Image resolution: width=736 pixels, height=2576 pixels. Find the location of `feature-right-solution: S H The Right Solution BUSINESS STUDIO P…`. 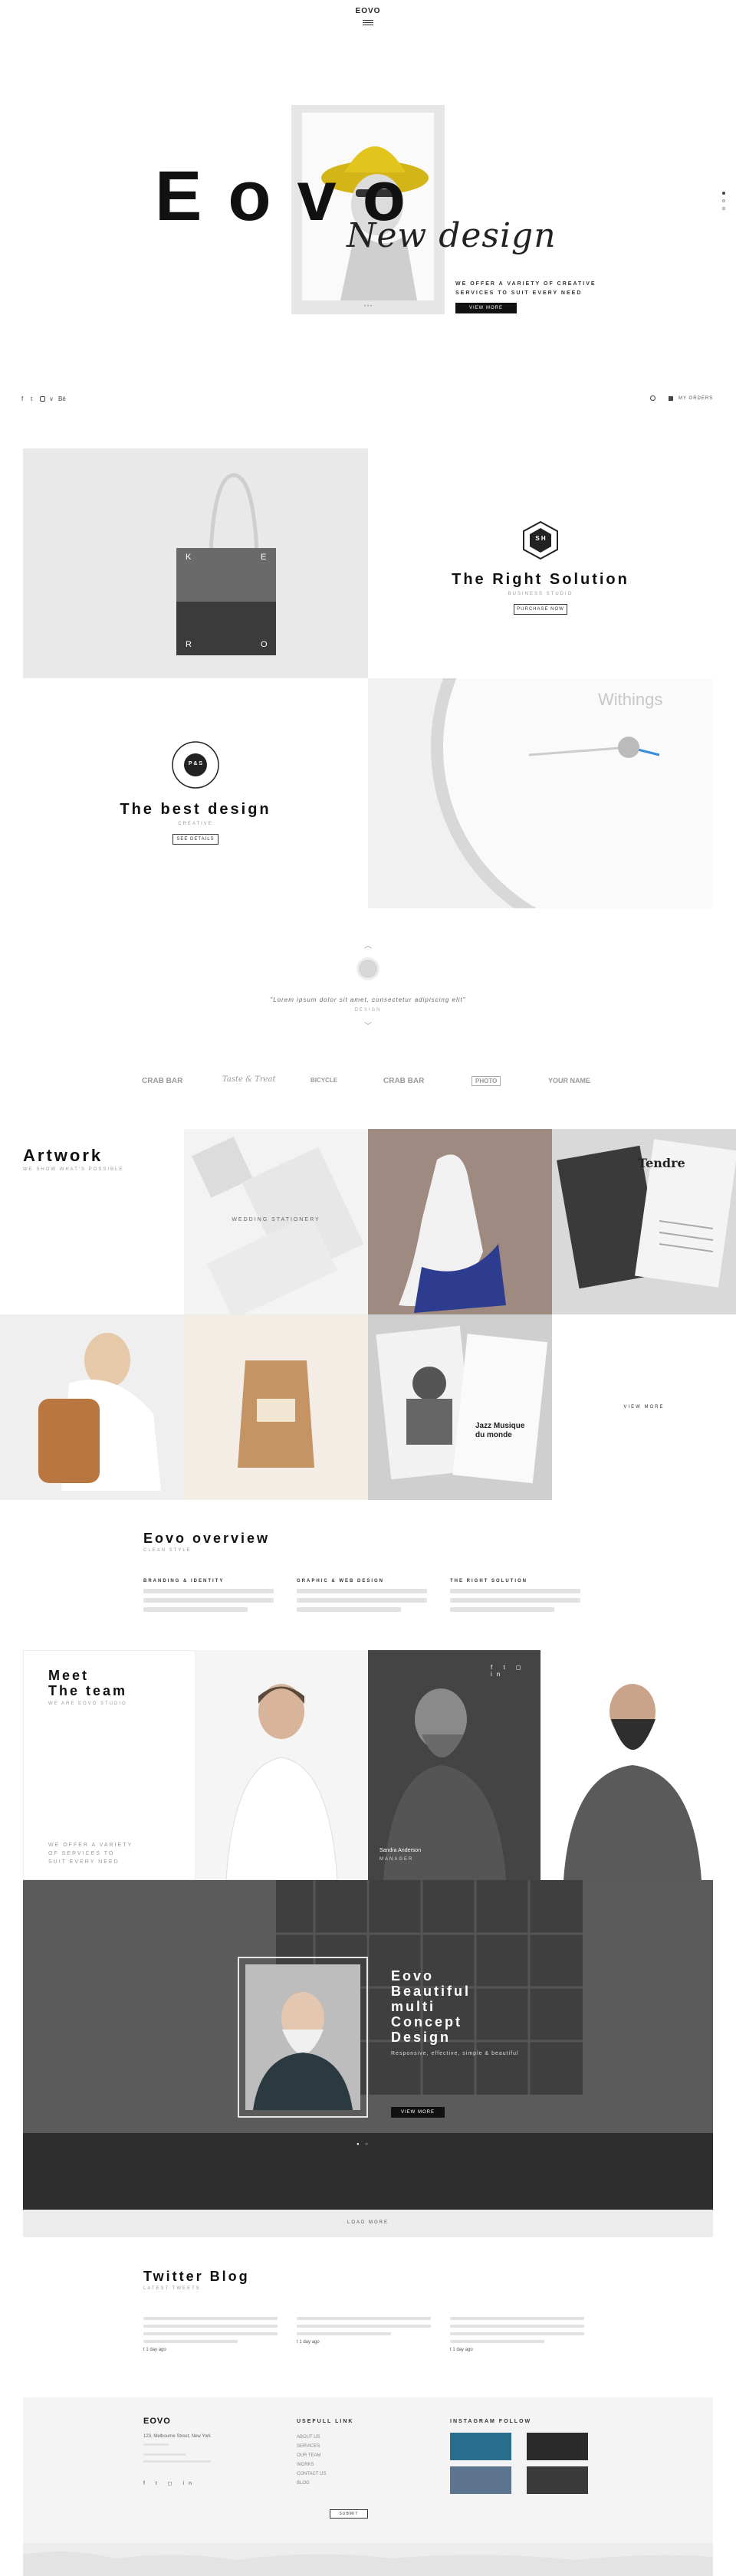

feature-right-solution: S H The Right Solution BUSINESS STUDIO P… is located at coordinates (540, 563).